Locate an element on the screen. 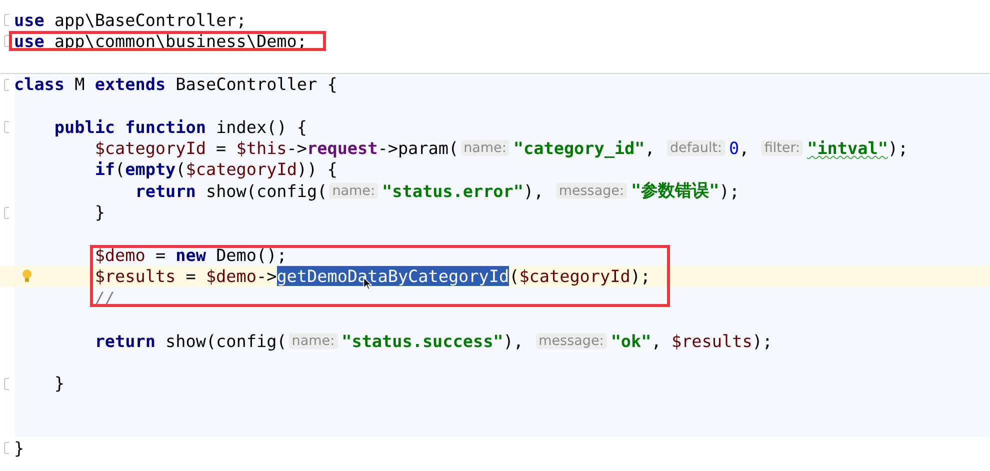 Image resolution: width=990 pixels, height=471 pixels. code-text: BaseController { is located at coordinates (256, 84).